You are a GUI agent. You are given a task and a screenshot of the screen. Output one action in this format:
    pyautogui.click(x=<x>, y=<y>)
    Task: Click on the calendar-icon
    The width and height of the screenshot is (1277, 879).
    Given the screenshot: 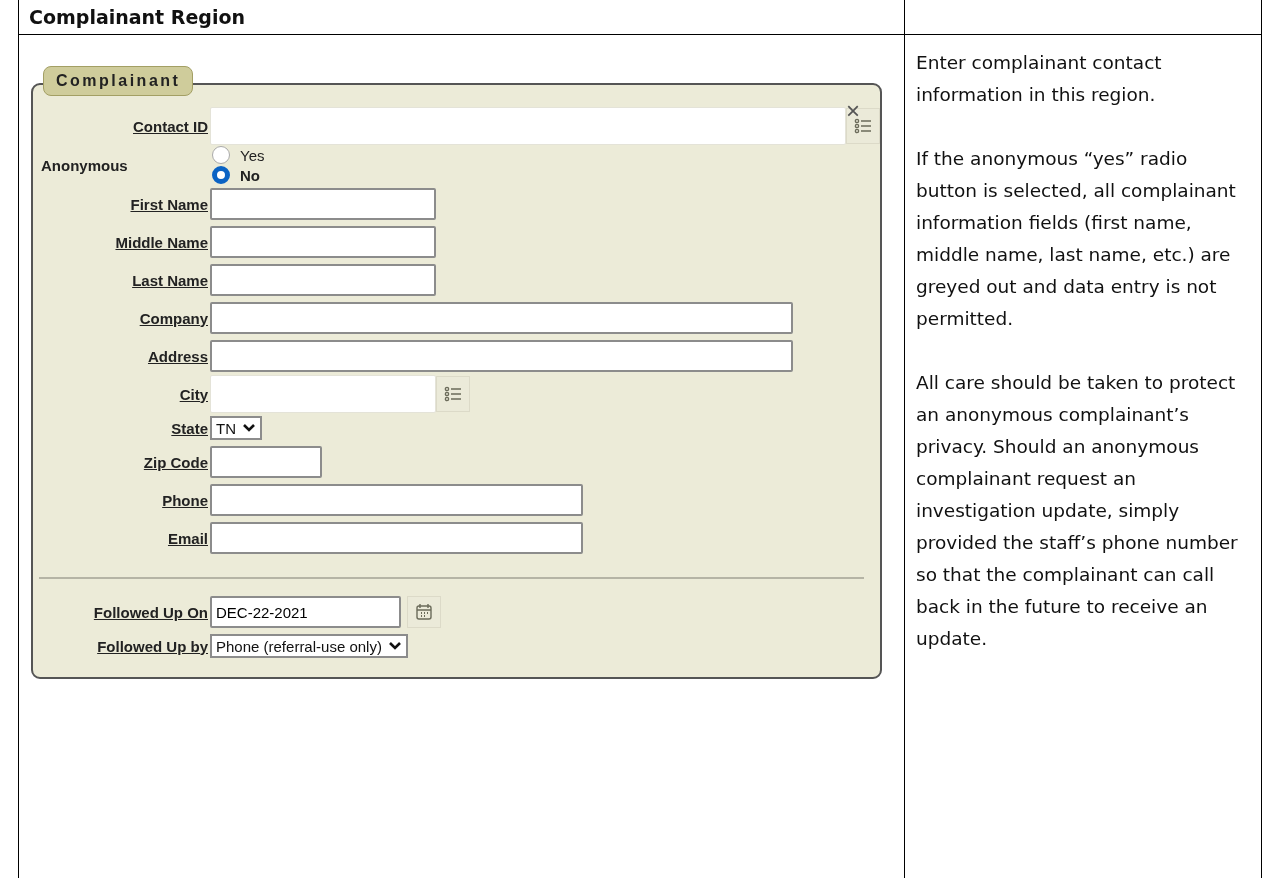 What is the action you would take?
    pyautogui.click(x=424, y=612)
    